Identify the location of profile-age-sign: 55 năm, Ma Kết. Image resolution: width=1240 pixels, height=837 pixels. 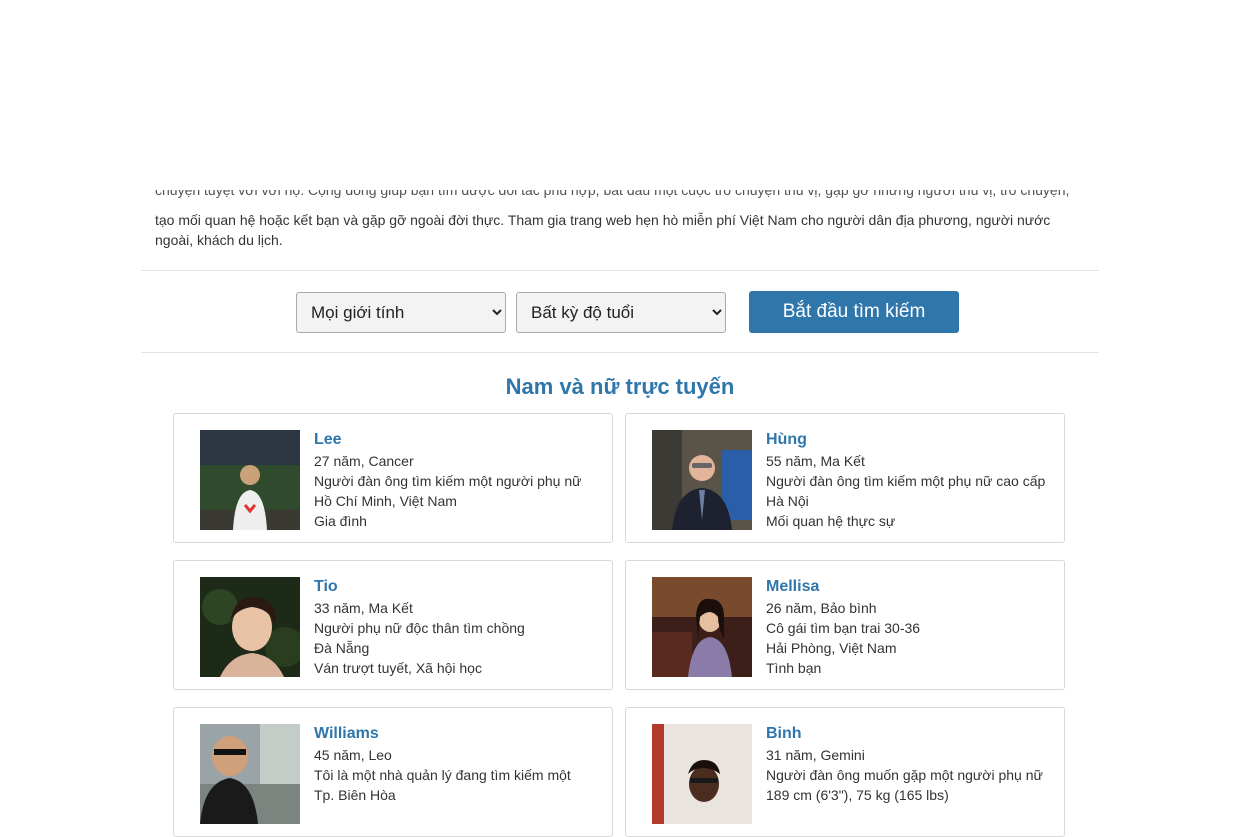
(815, 461).